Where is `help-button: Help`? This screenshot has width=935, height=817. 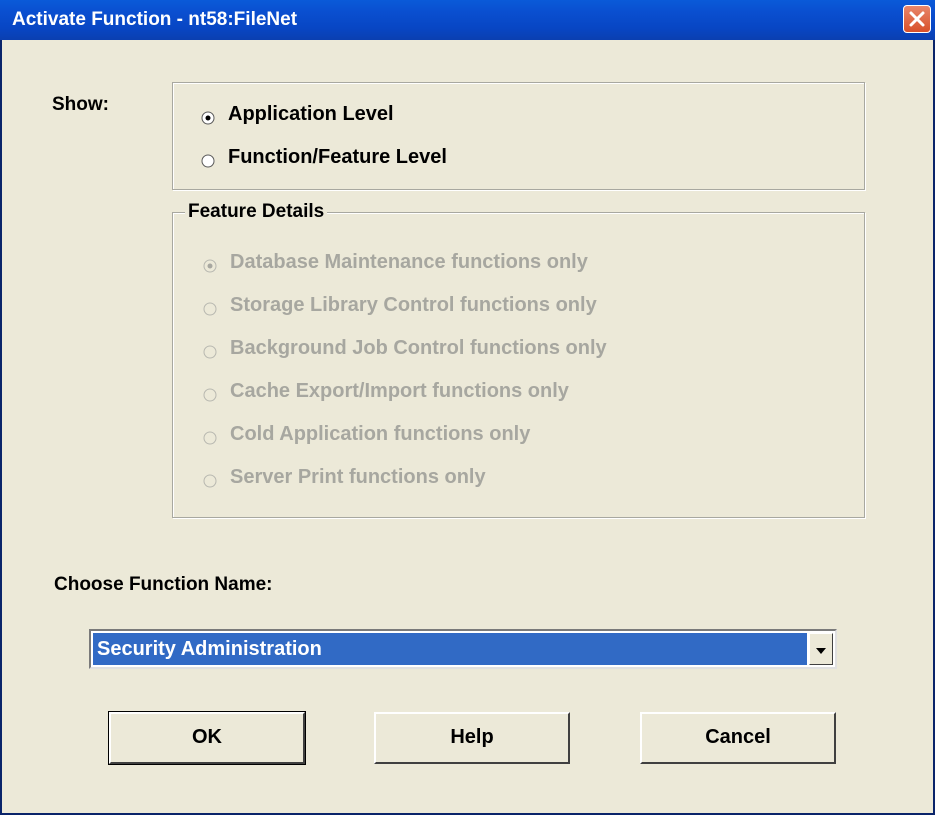 help-button: Help is located at coordinates (472, 738).